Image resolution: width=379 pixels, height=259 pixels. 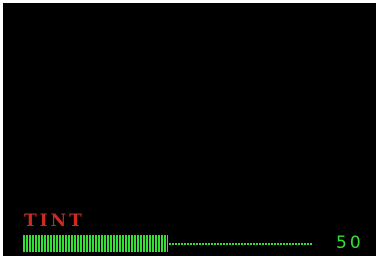 What do you see at coordinates (95, 243) in the screenshot?
I see `slider-fill` at bounding box center [95, 243].